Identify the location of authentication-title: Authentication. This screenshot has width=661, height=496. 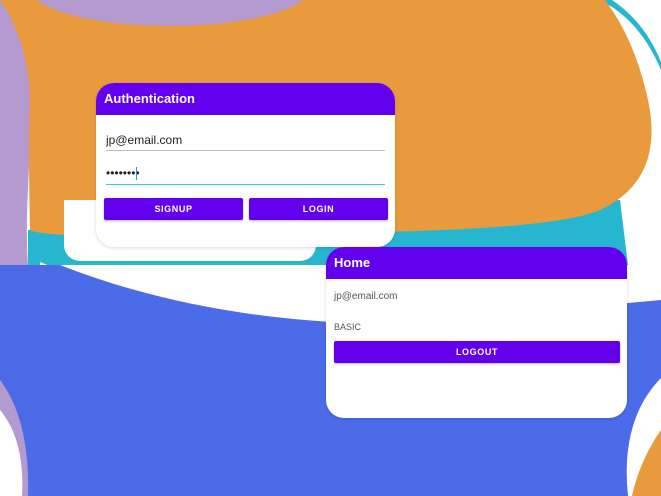
(245, 99).